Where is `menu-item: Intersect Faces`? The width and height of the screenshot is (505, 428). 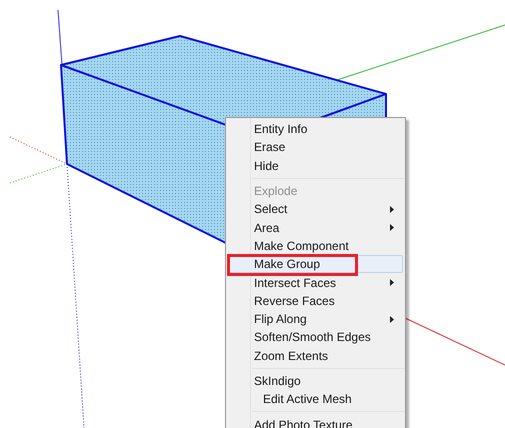 menu-item: Intersect Faces is located at coordinates (315, 282).